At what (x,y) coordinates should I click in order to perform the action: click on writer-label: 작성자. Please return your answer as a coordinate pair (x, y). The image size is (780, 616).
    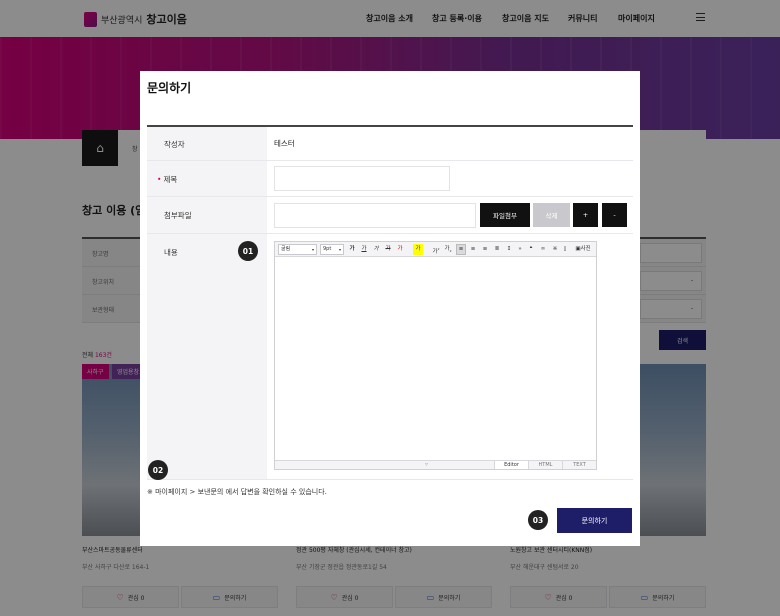
    Looking at the image, I should click on (174, 144).